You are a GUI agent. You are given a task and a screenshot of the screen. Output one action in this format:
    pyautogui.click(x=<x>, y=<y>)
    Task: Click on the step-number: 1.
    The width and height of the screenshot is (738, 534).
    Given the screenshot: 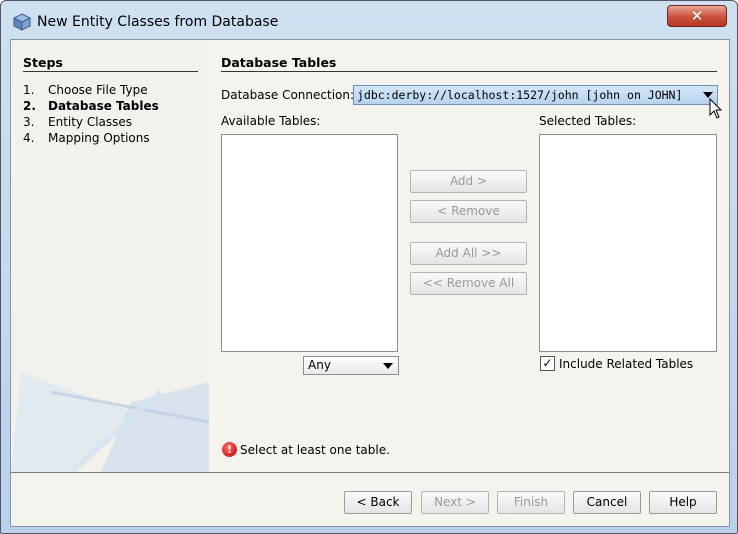 What is the action you would take?
    pyautogui.click(x=29, y=90)
    